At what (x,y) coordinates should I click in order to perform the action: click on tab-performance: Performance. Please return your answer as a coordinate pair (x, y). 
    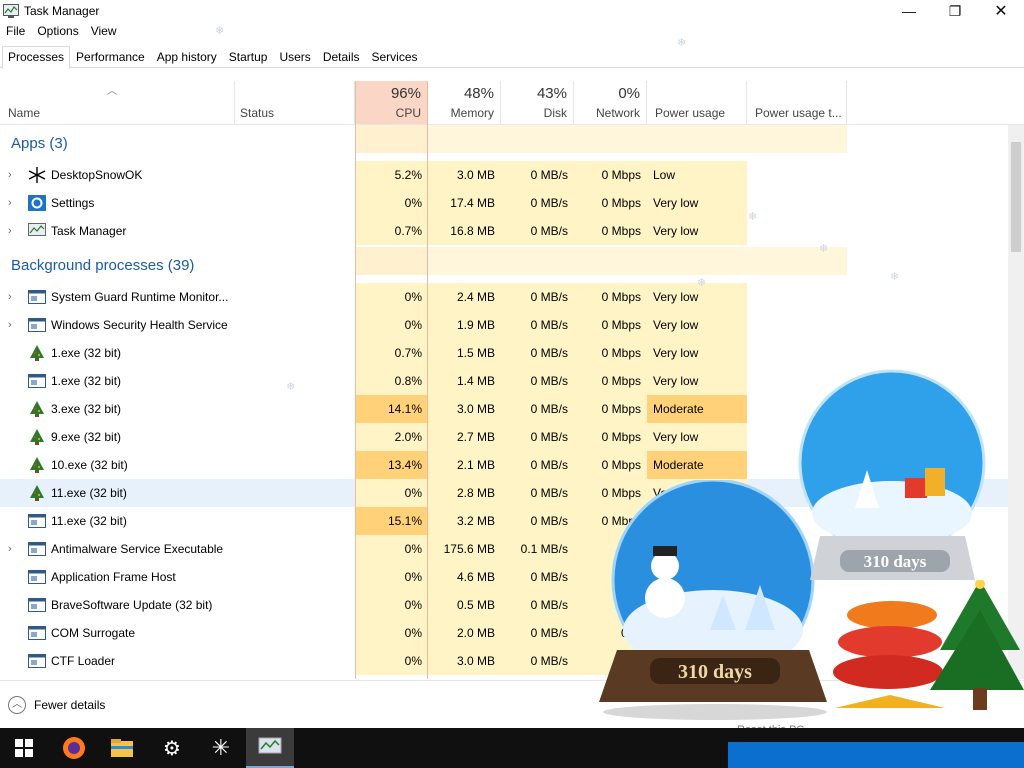
    Looking at the image, I should click on (110, 57).